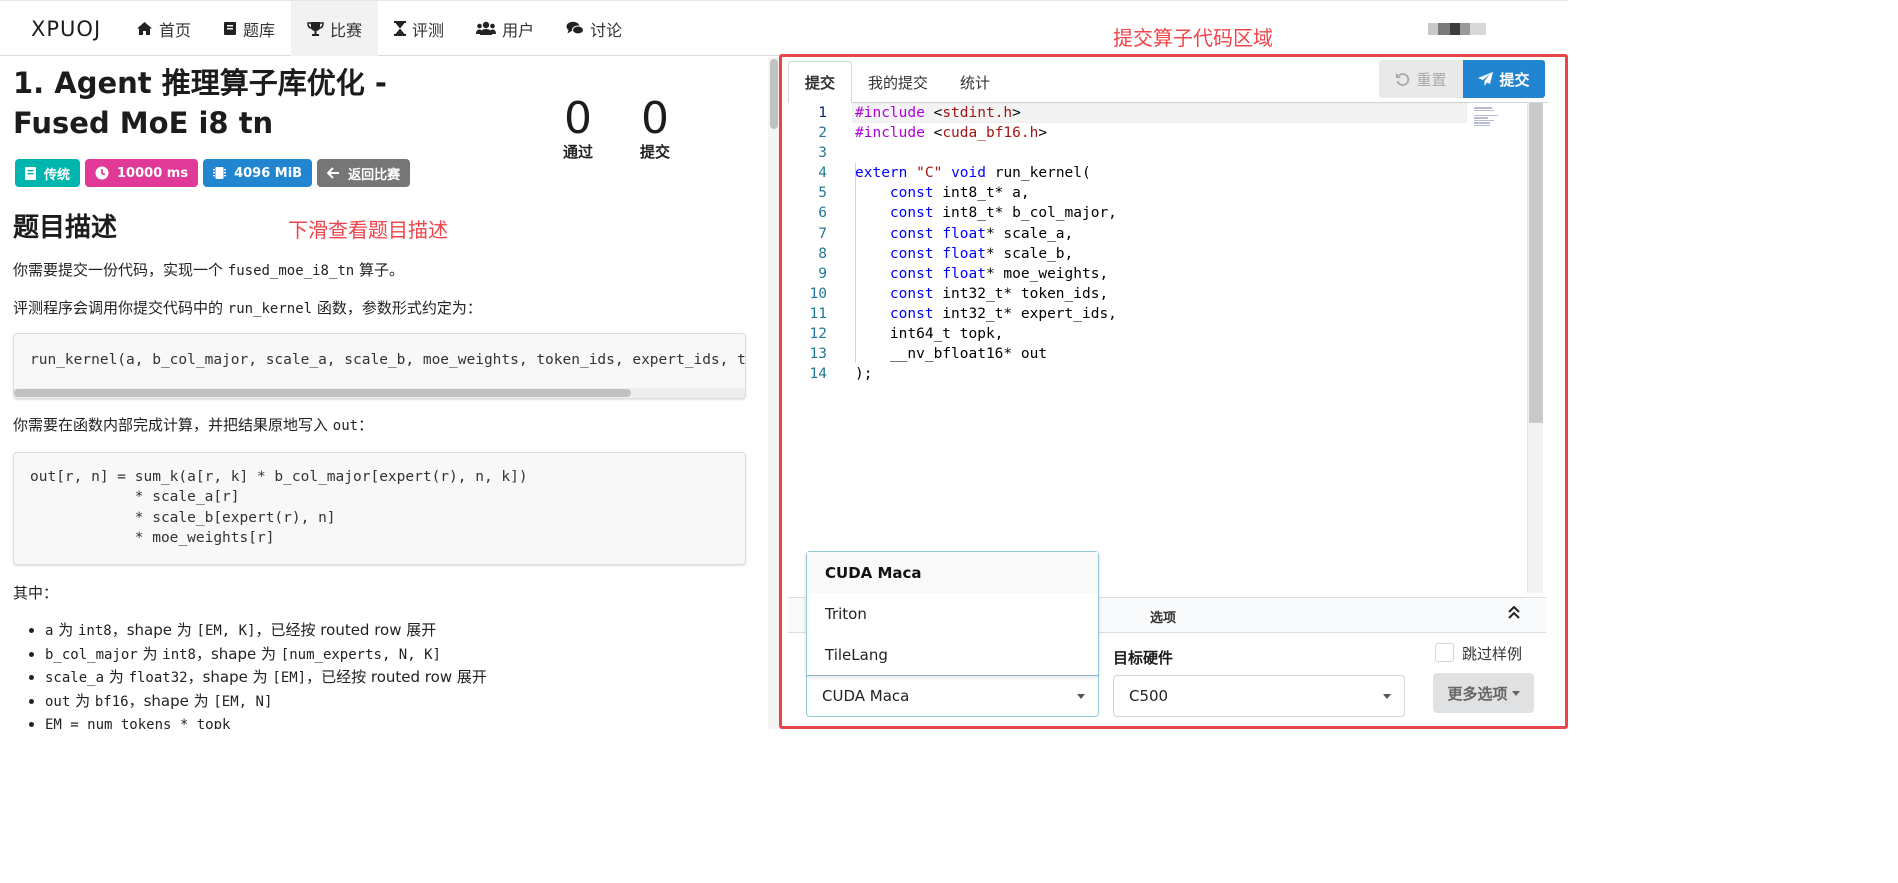  What do you see at coordinates (30, 173) in the screenshot?
I see `book-icon` at bounding box center [30, 173].